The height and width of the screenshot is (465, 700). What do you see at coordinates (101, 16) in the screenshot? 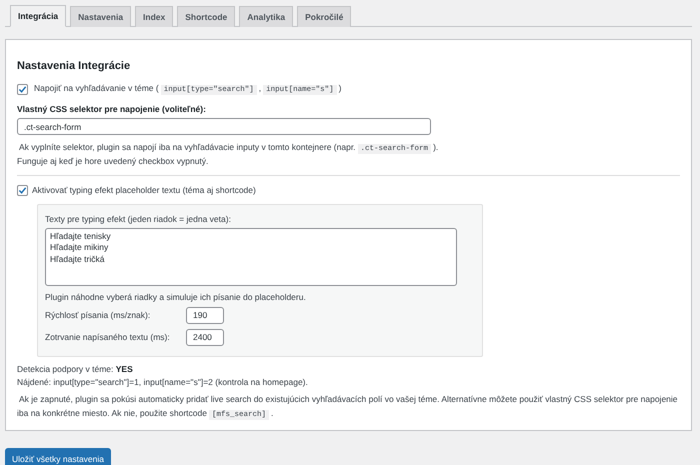
I see `settings-tab: Nastavenia` at bounding box center [101, 16].